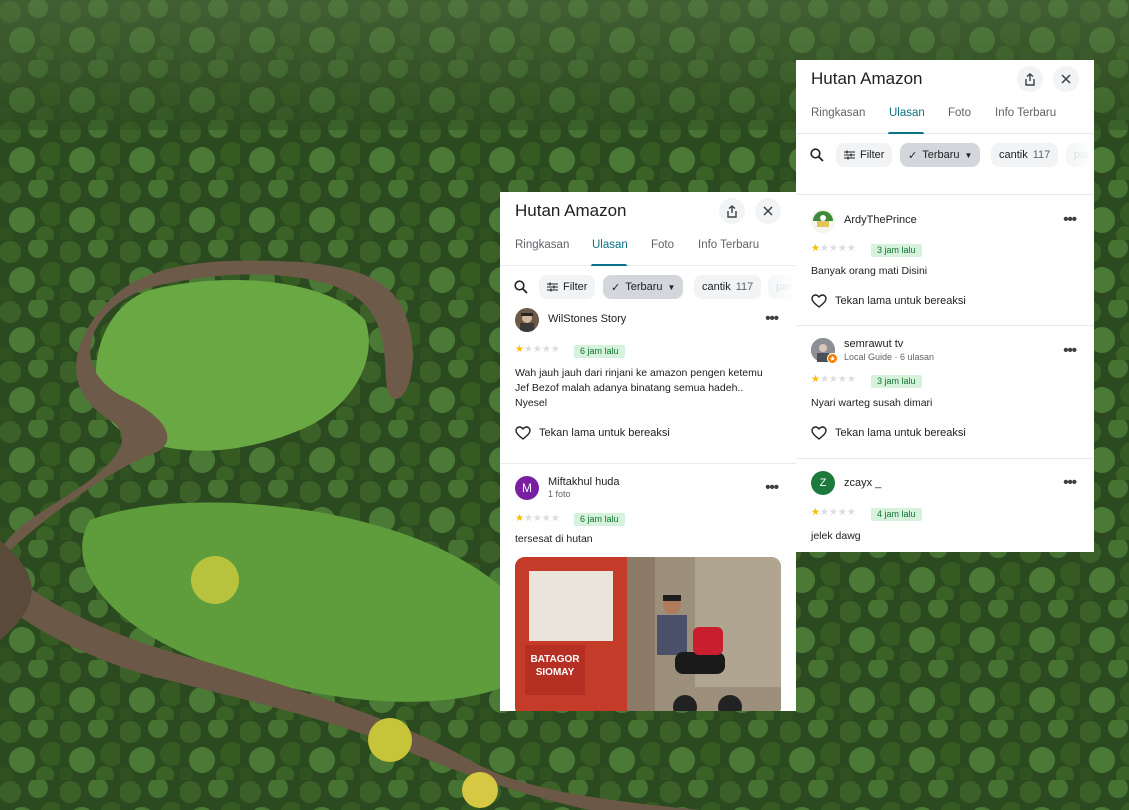 This screenshot has width=1129, height=810. I want to click on reviewer-meta: Local Guide · 6 ulasan, so click(889, 357).